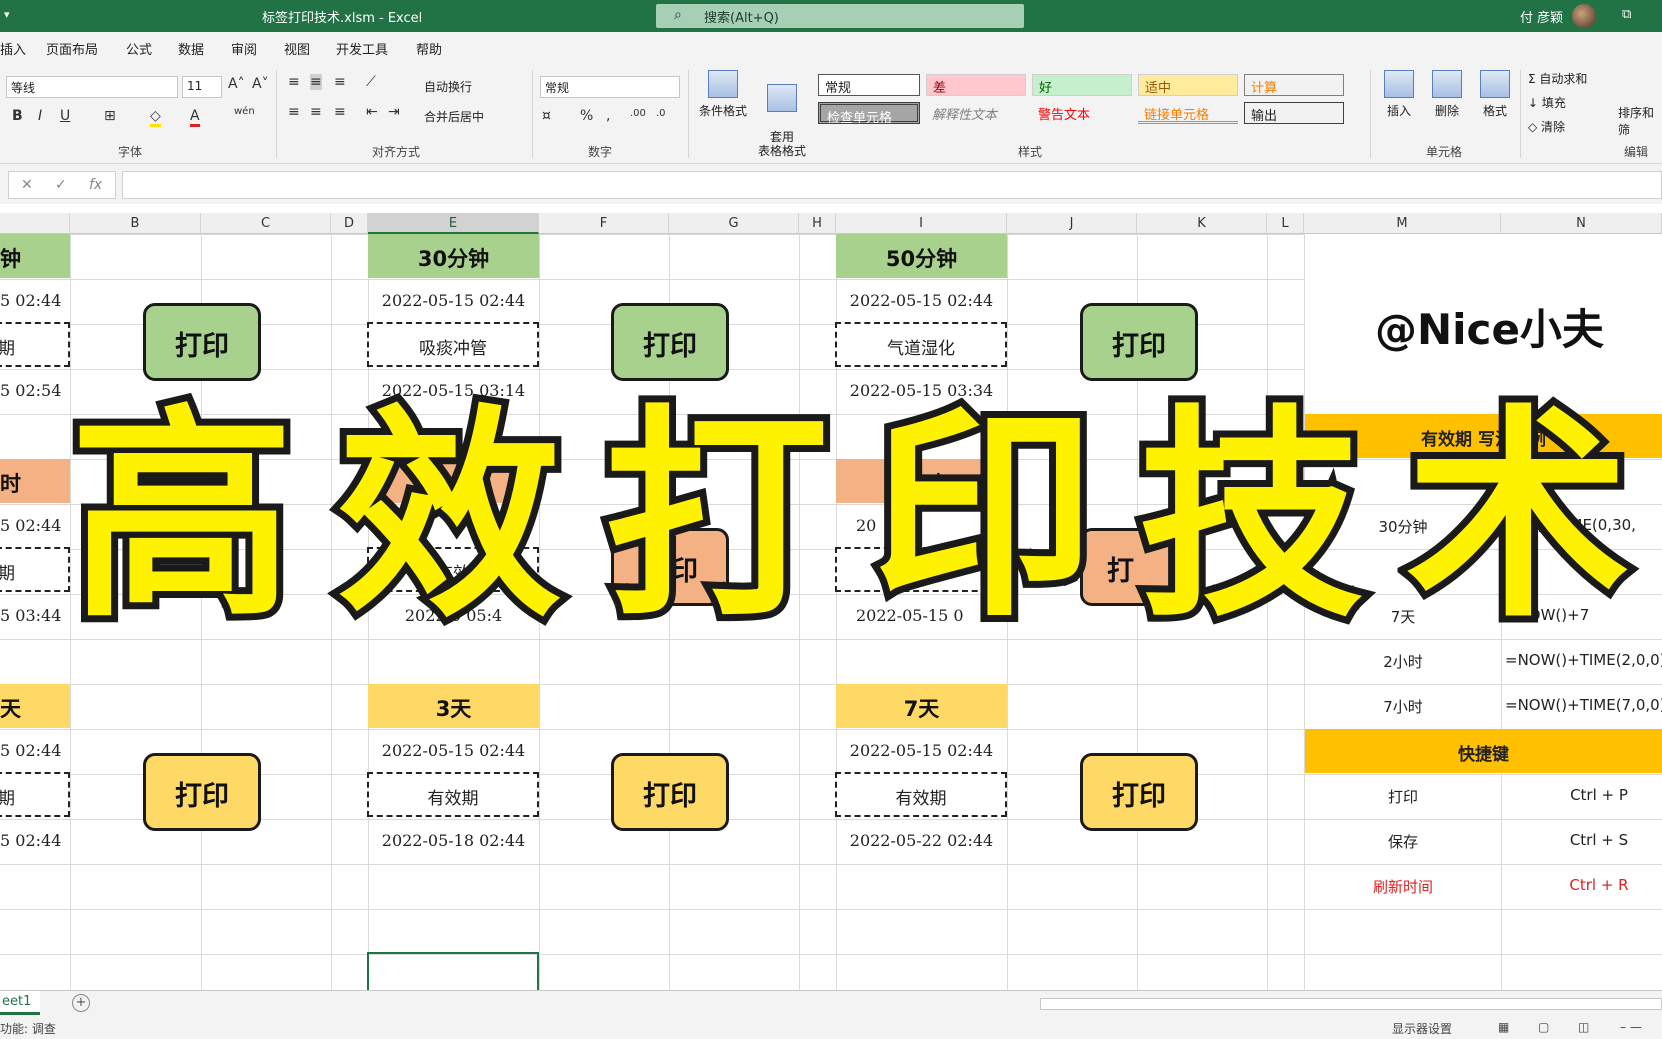 The width and height of the screenshot is (1662, 1039). Describe the element at coordinates (294, 82) in the screenshot. I see `align-top-icon: ≡` at that location.